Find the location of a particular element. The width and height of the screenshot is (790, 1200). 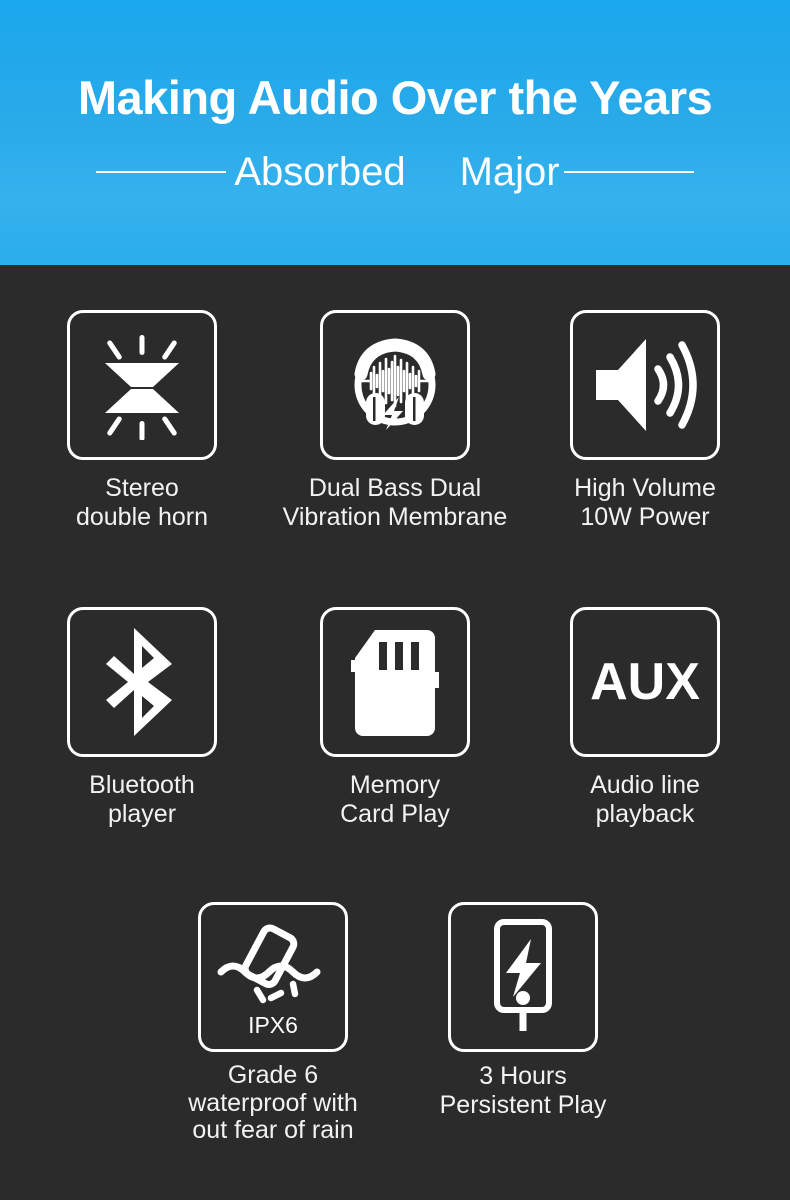

feature-card-battery-life: 3 Hours Persistent Play is located at coordinates (523, 1011).